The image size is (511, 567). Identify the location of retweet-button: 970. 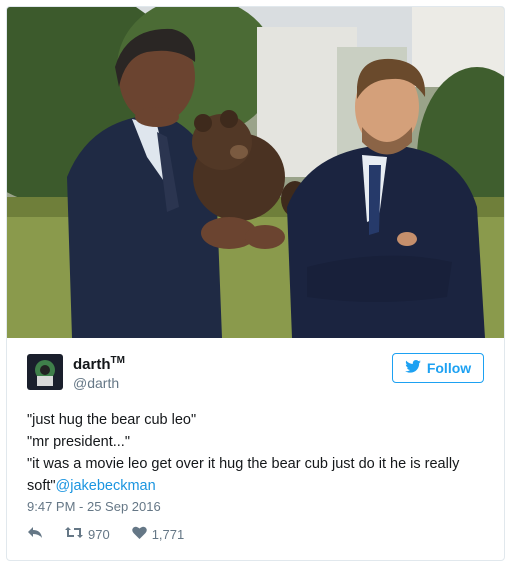
(87, 534).